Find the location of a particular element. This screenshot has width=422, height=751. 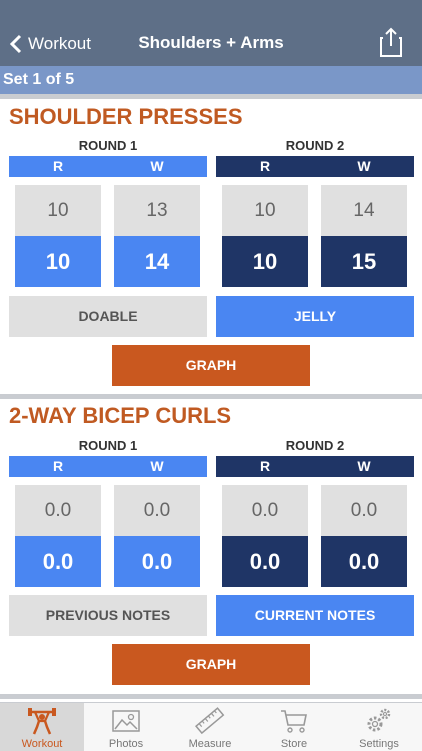

weight-cell-round-1: 13 14 is located at coordinates (157, 236).